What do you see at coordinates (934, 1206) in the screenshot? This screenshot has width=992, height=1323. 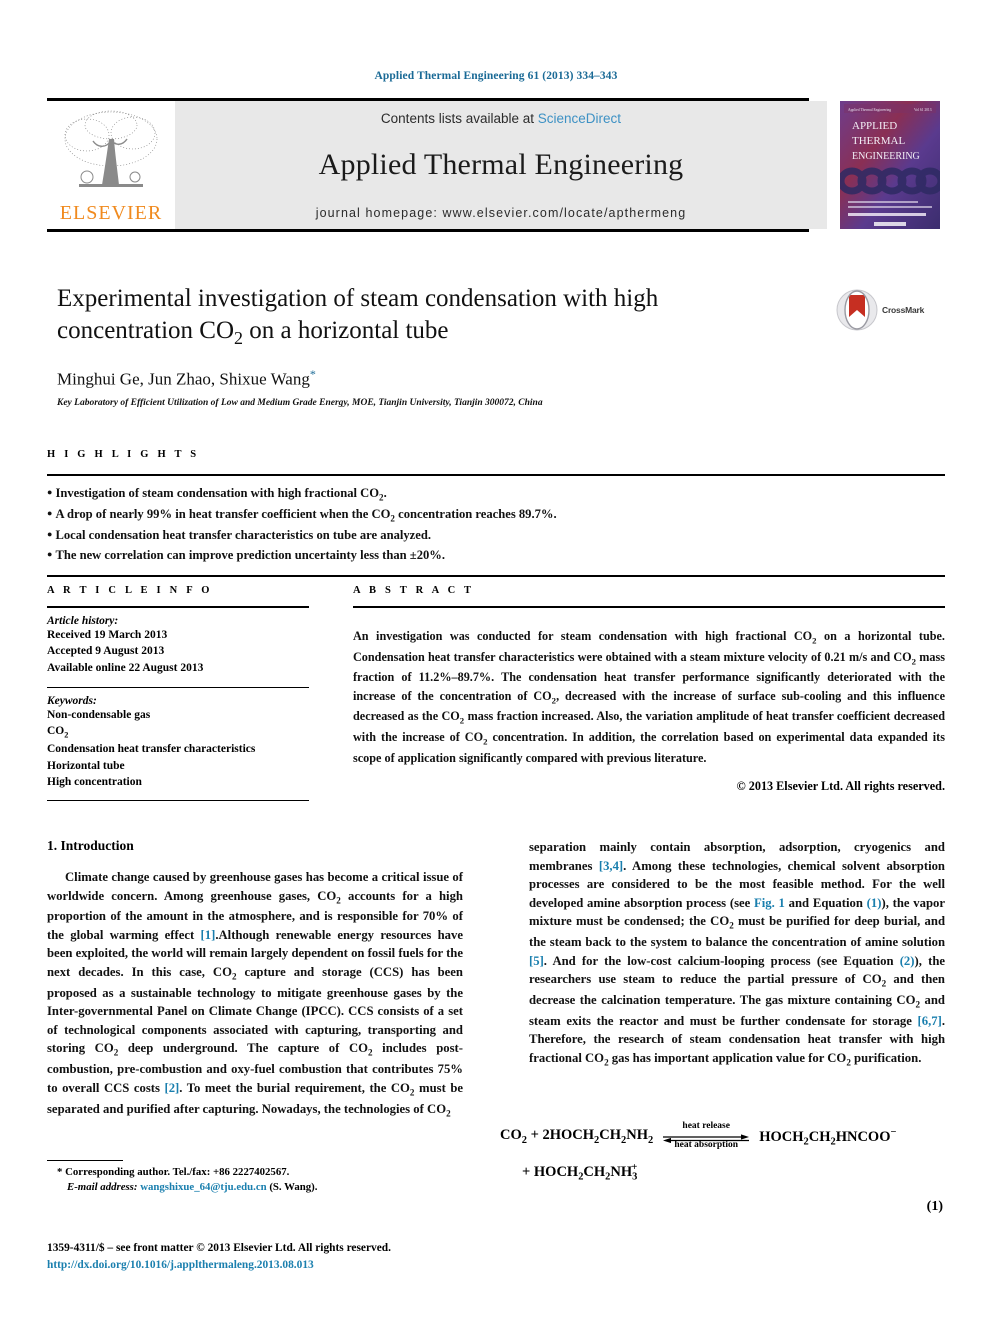 I see `equation-number: (1)` at bounding box center [934, 1206].